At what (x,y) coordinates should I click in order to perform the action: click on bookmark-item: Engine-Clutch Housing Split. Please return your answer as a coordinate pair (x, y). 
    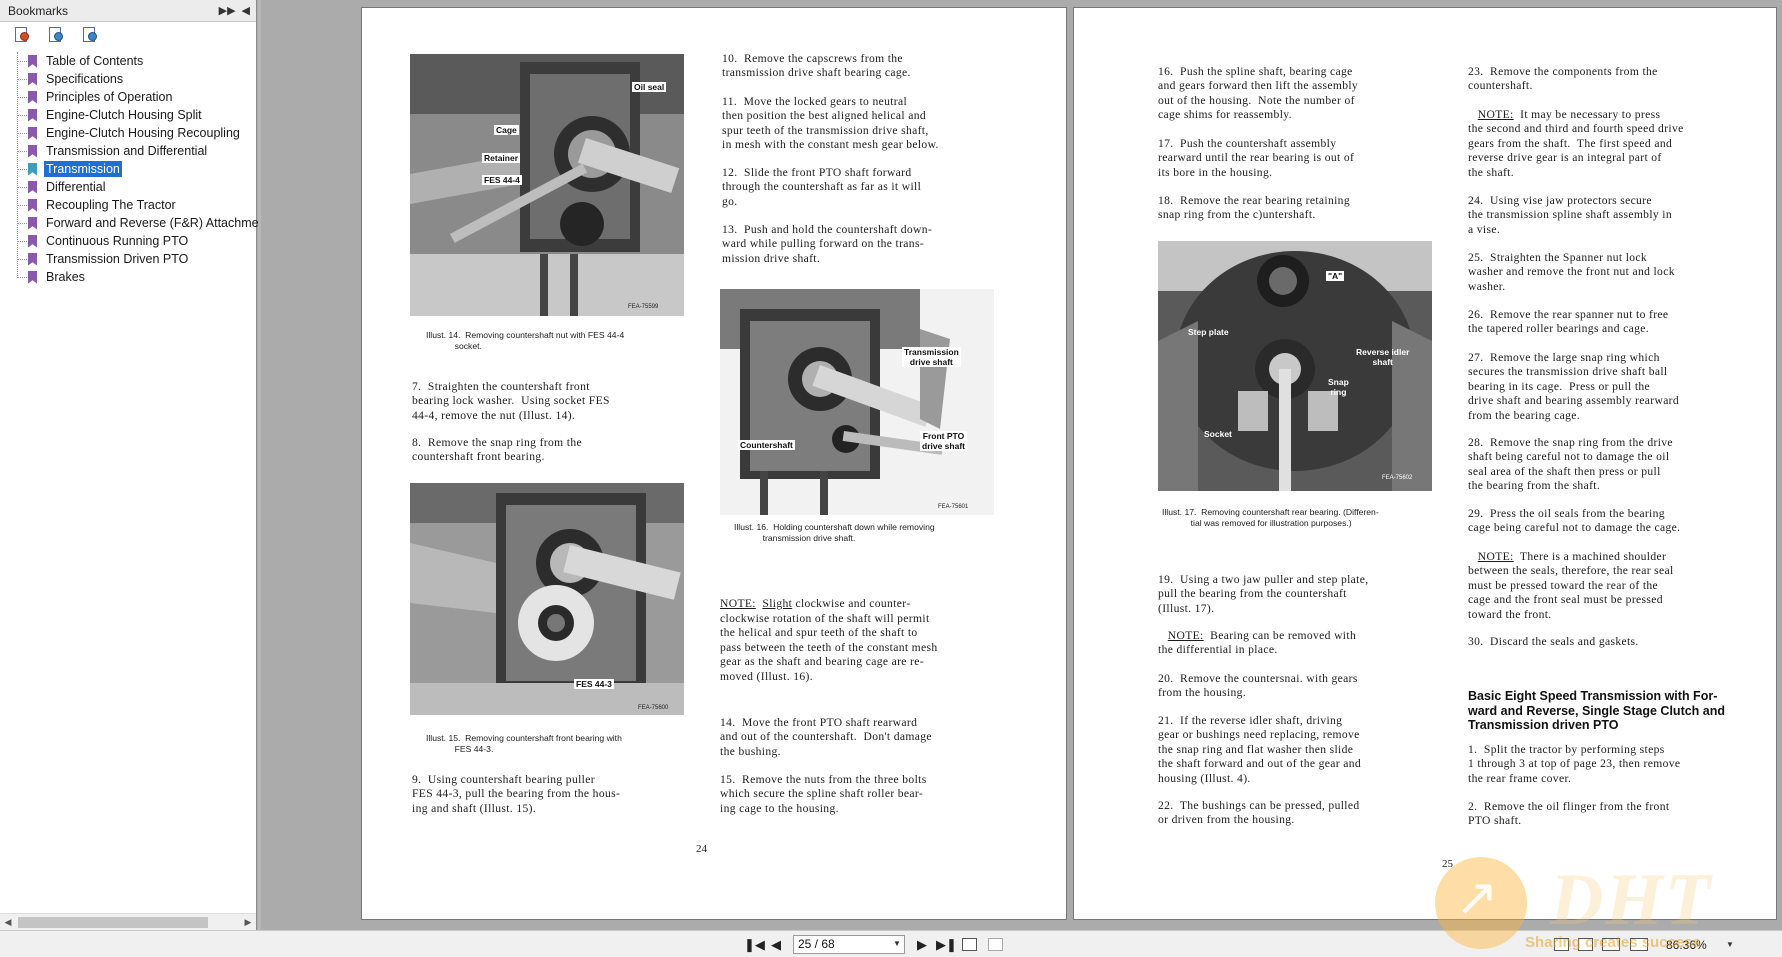
    Looking at the image, I should click on (128, 115).